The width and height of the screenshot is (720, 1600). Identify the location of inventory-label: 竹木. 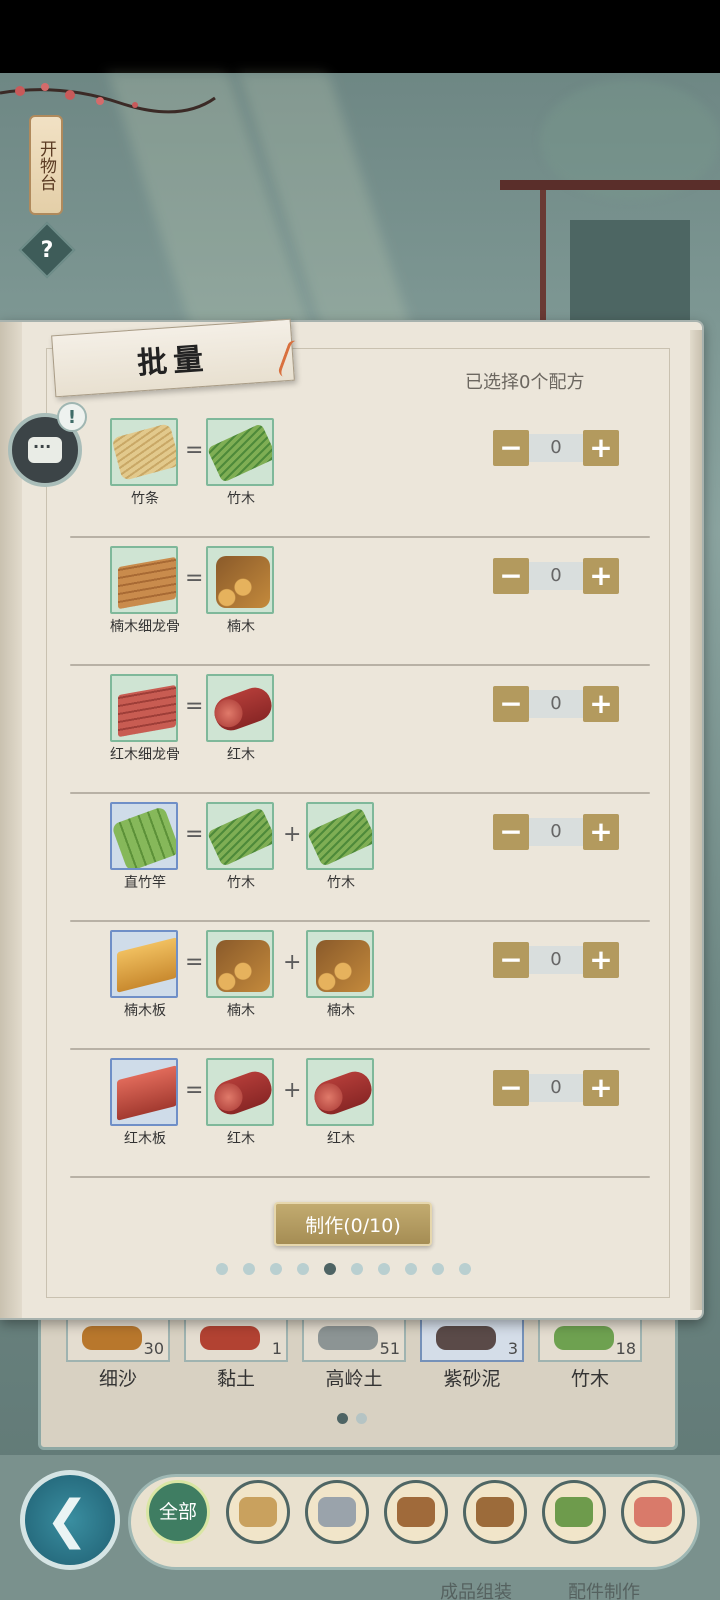
(589, 1379).